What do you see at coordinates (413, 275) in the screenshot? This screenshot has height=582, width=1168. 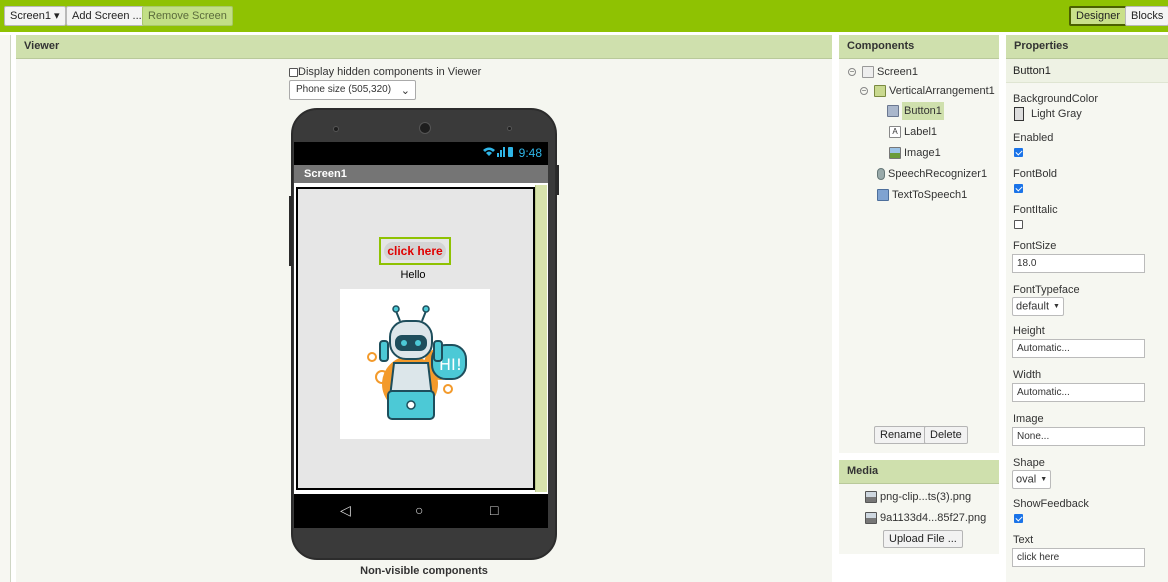 I see `label1-preview: Hello` at bounding box center [413, 275].